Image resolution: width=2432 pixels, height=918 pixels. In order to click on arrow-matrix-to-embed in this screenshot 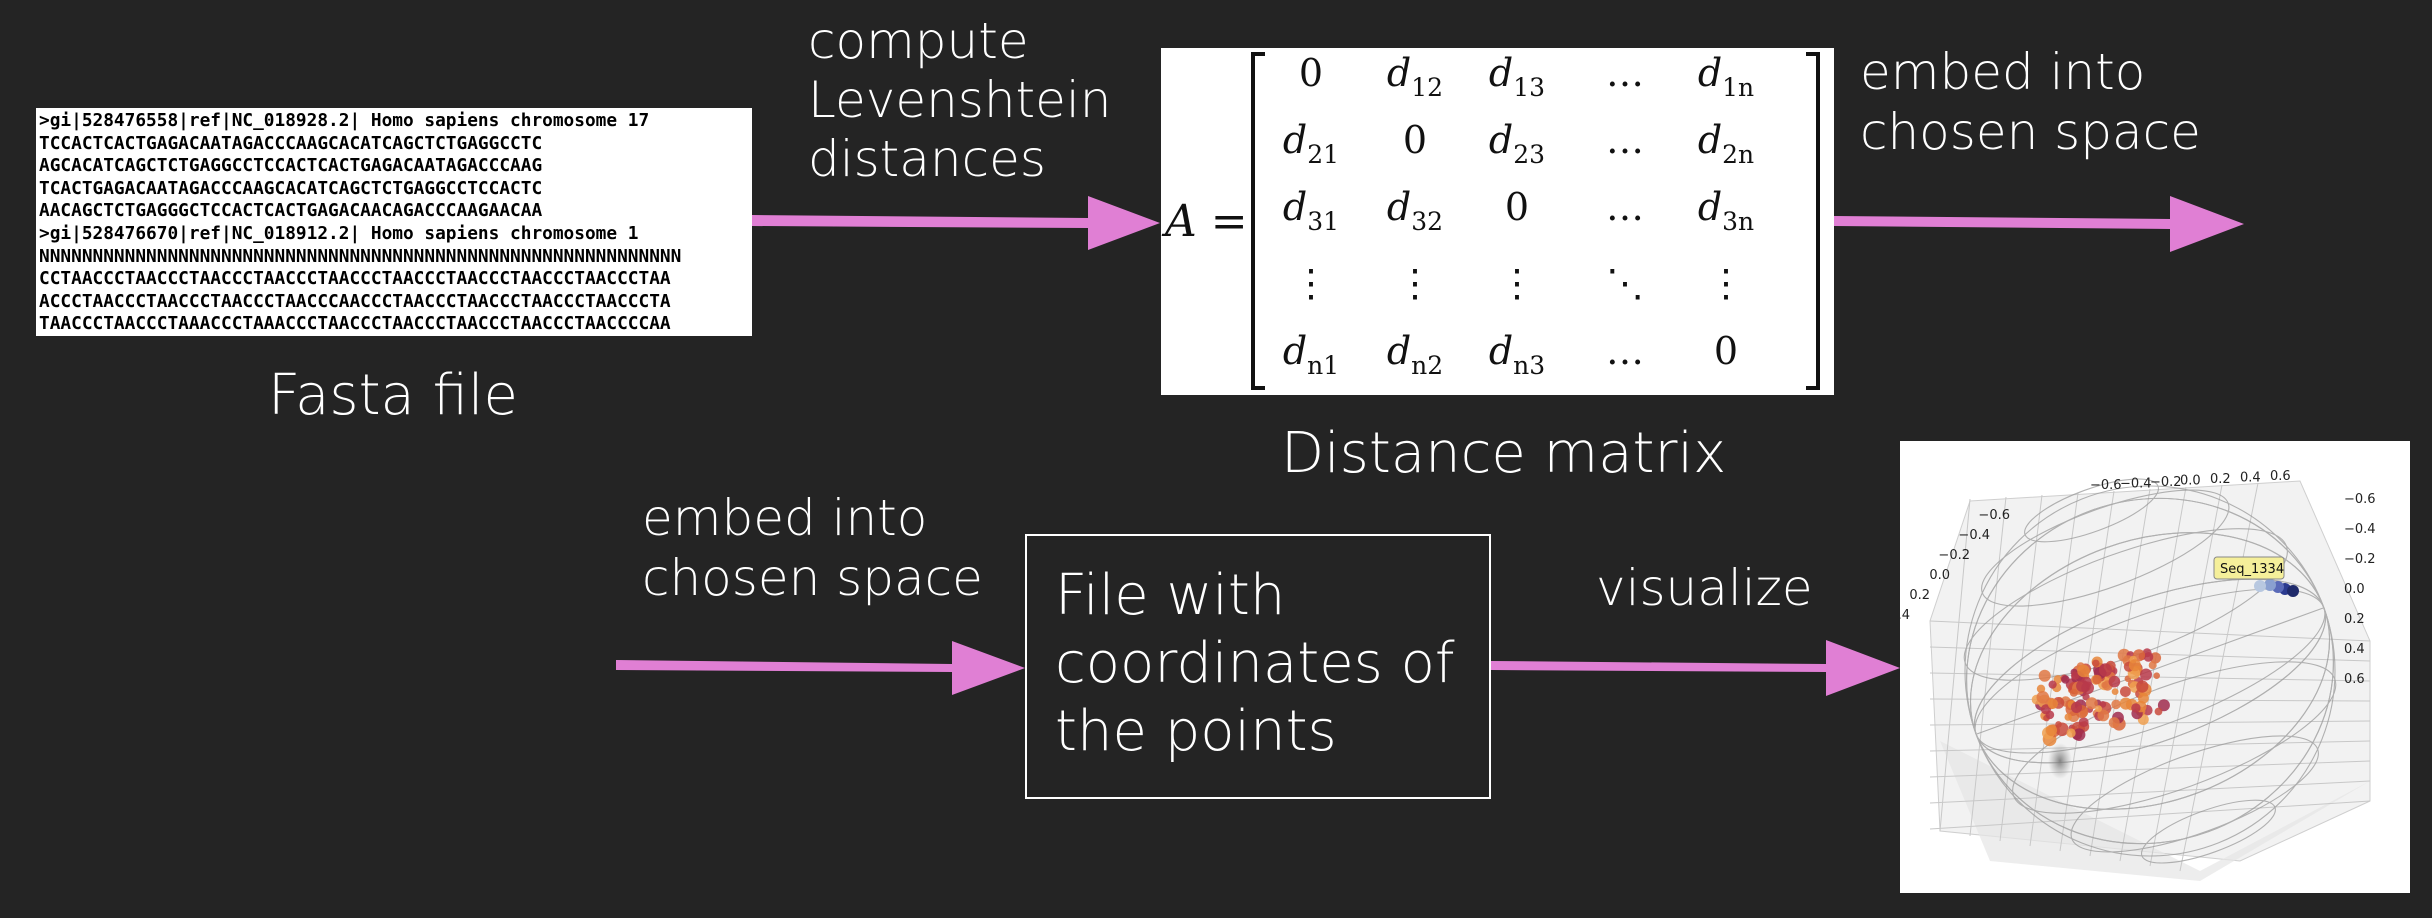, I will do `click(2039, 224)`.